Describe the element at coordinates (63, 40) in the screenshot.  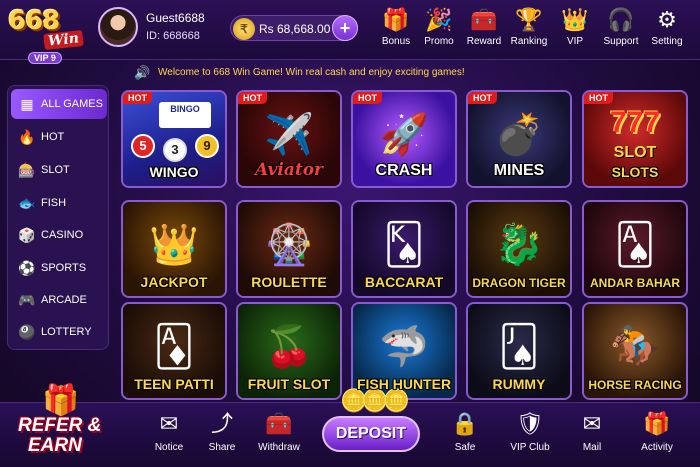
I see `logo-word: Win` at that location.